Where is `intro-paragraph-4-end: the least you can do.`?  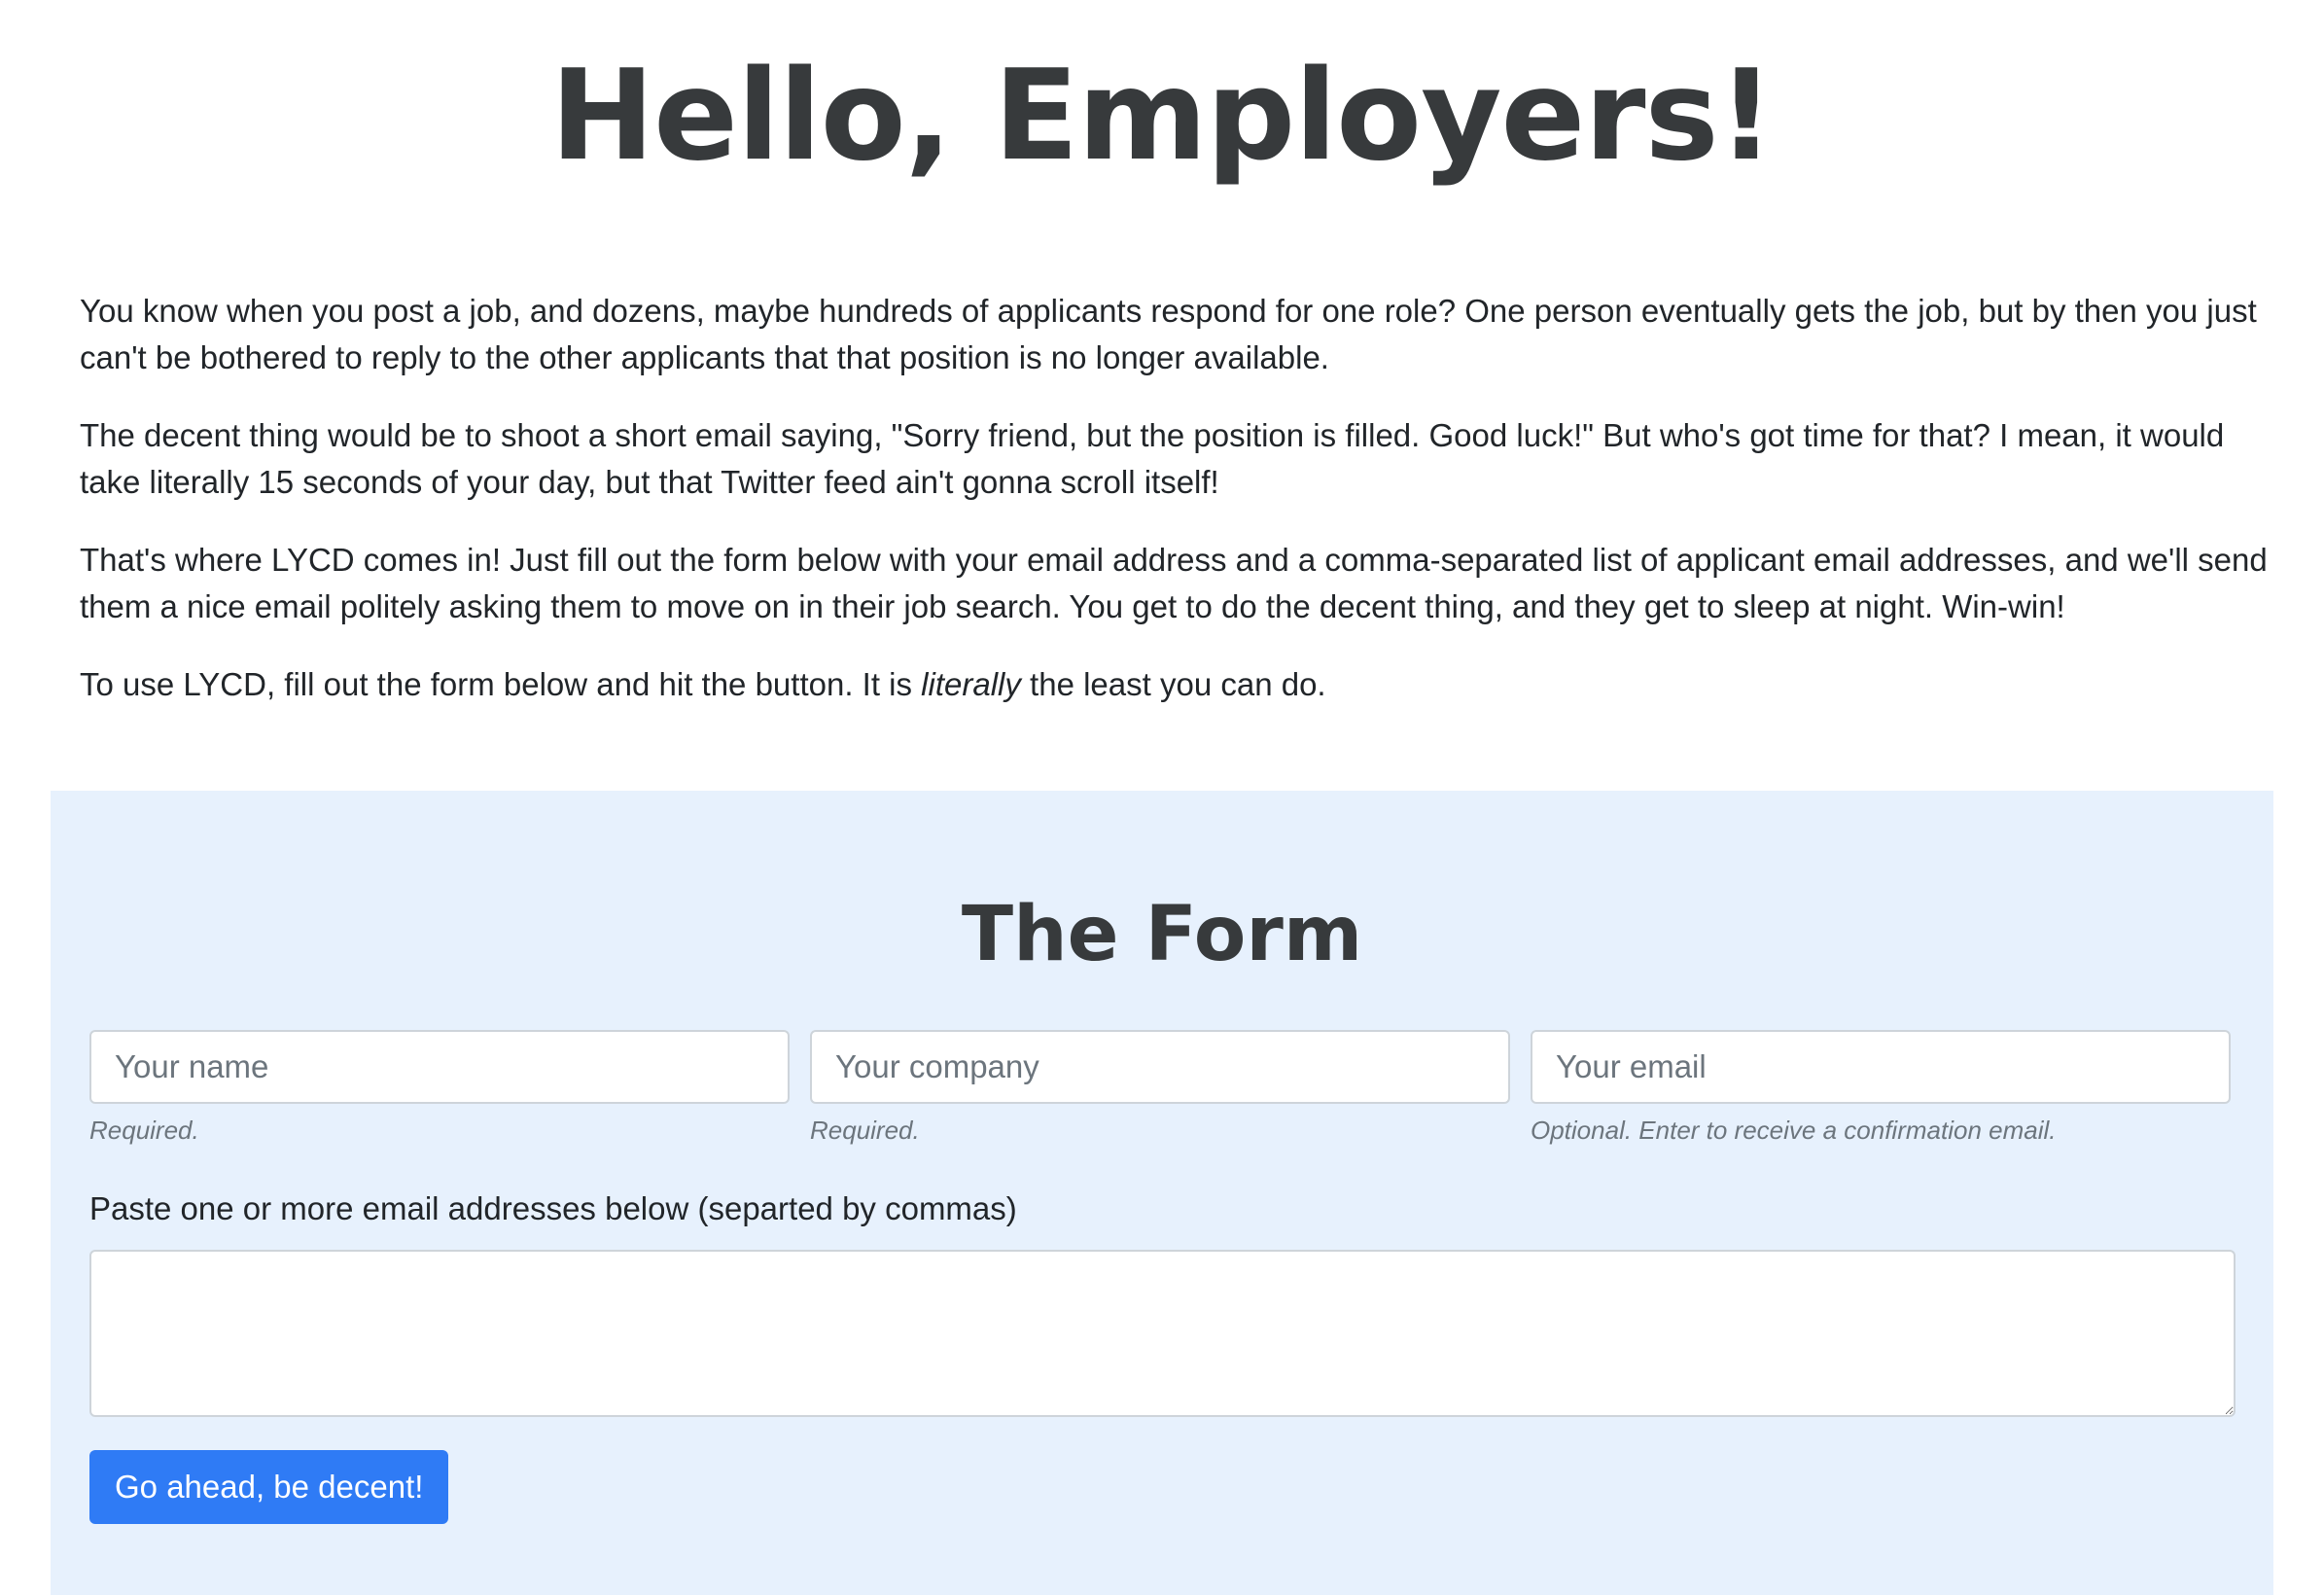 intro-paragraph-4-end: the least you can do. is located at coordinates (1173, 684).